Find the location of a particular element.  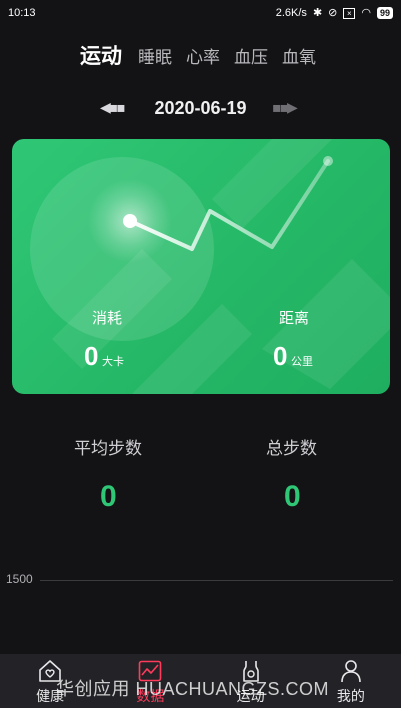

close-box-icon: × is located at coordinates (349, 13).